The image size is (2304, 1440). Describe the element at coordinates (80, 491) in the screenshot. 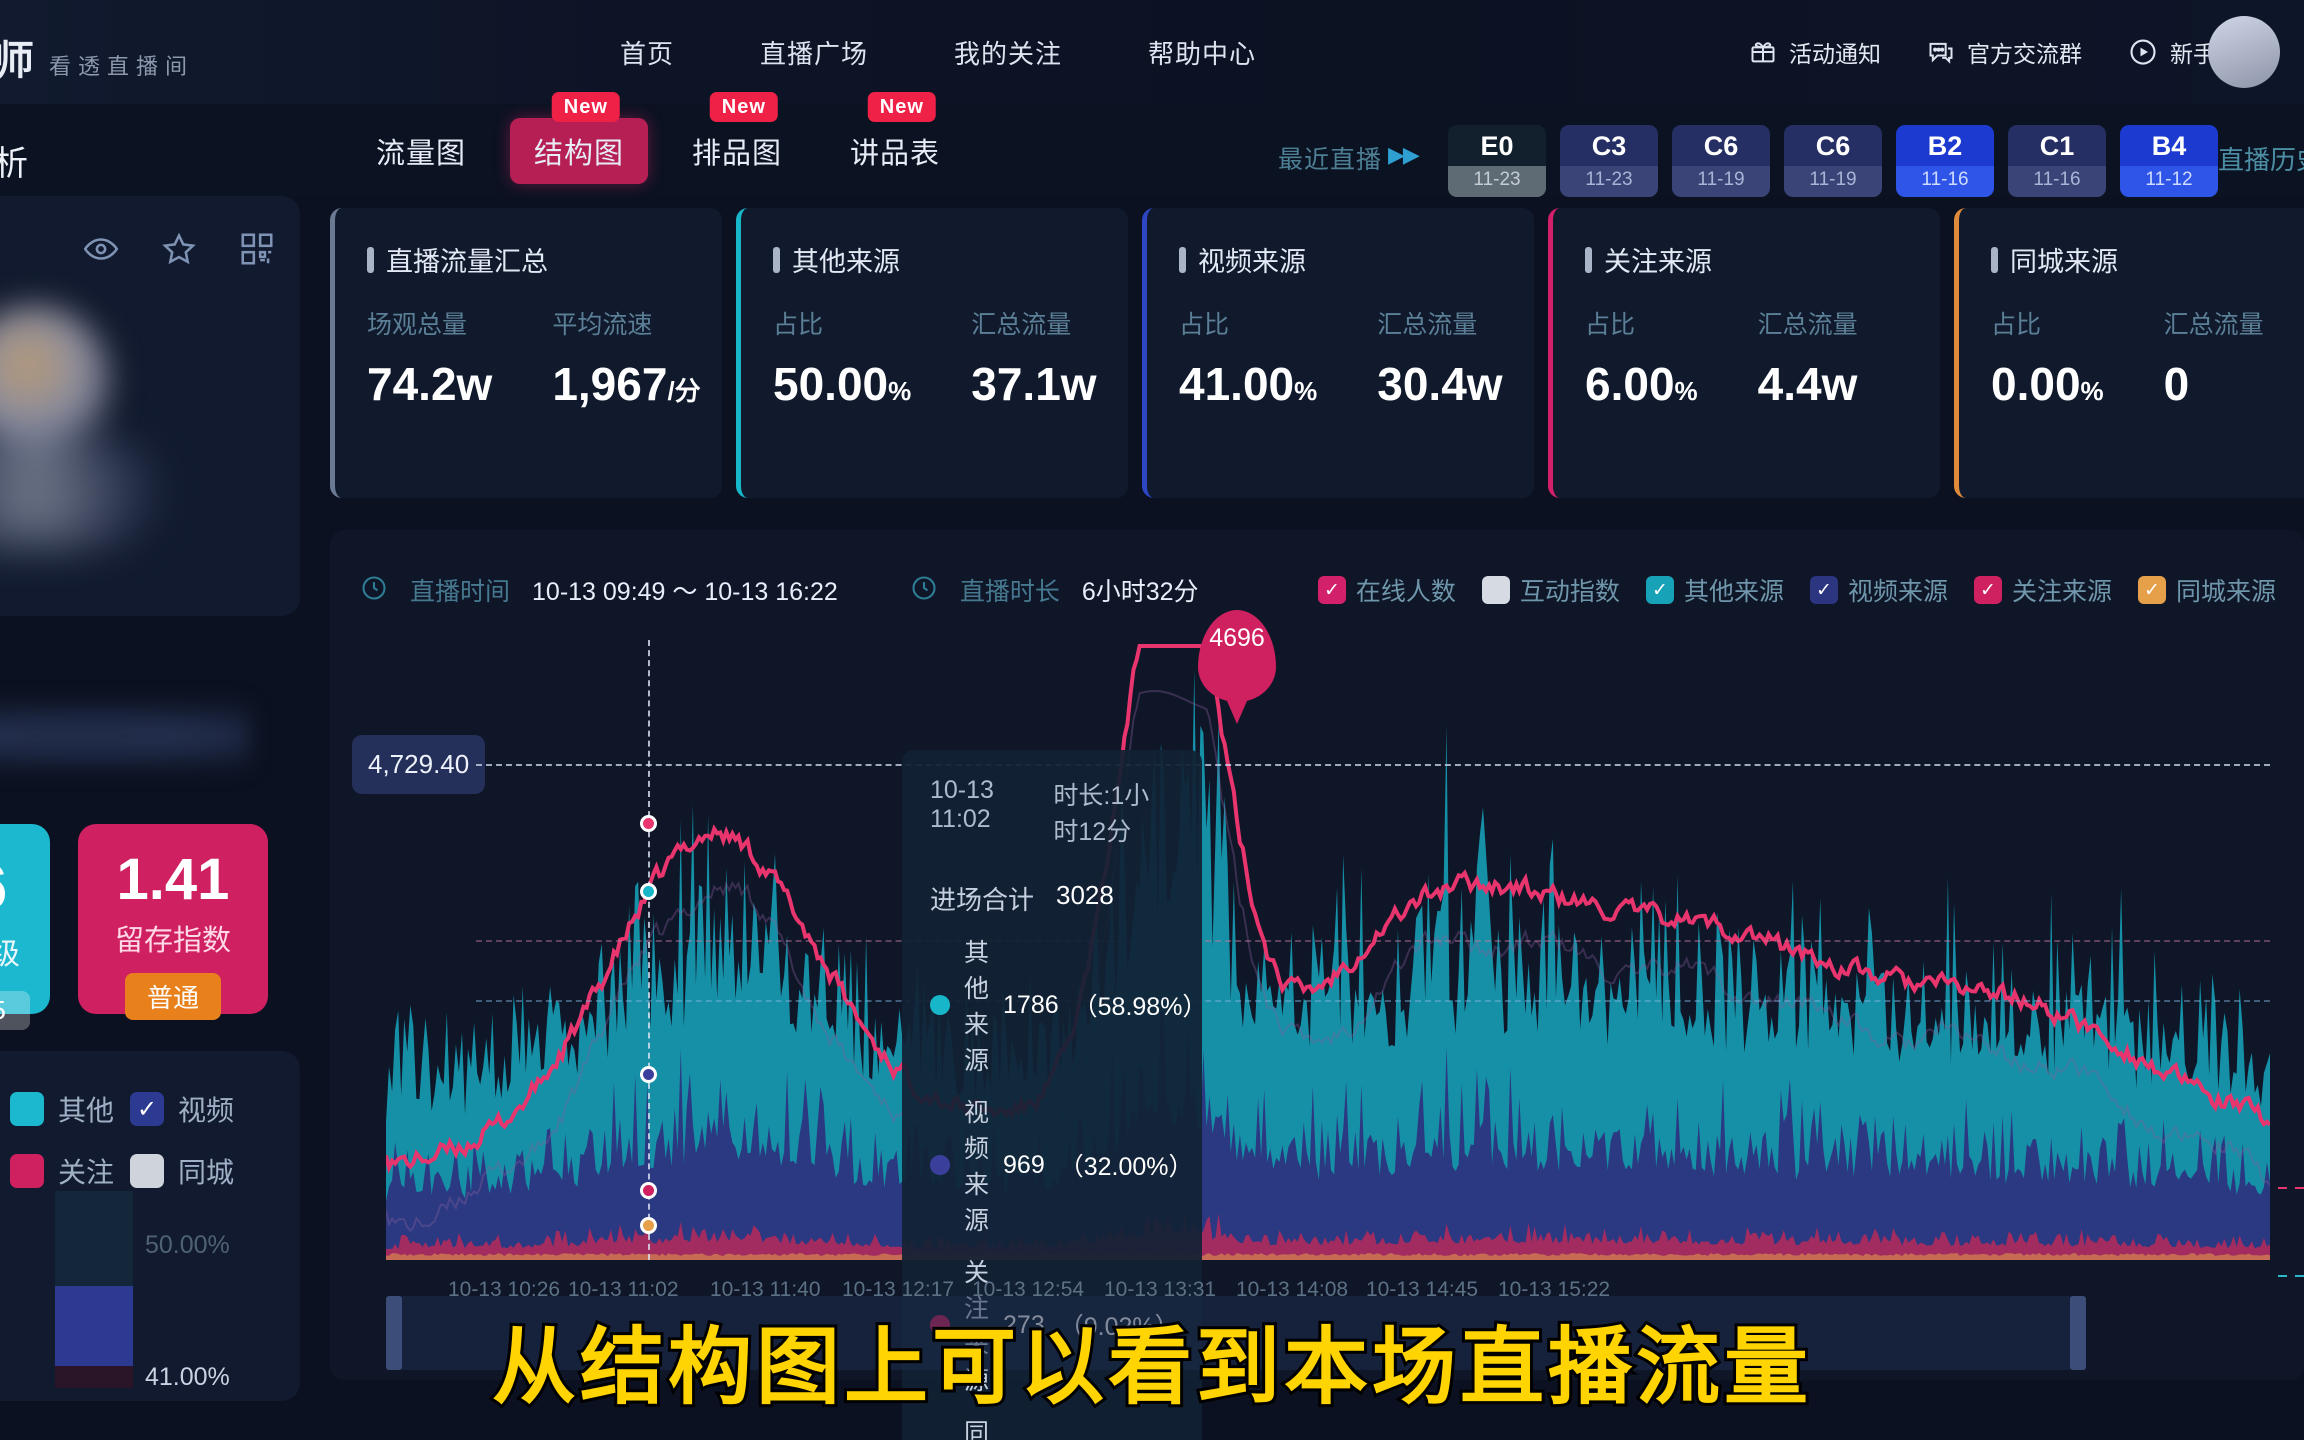

I see `profile-name-blurred` at that location.